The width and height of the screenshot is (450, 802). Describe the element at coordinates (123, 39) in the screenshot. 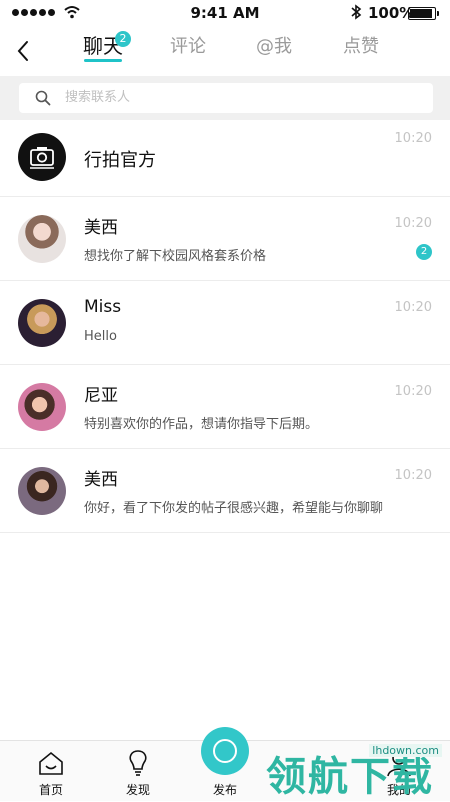

I see `tab-chat-badge: 2` at that location.